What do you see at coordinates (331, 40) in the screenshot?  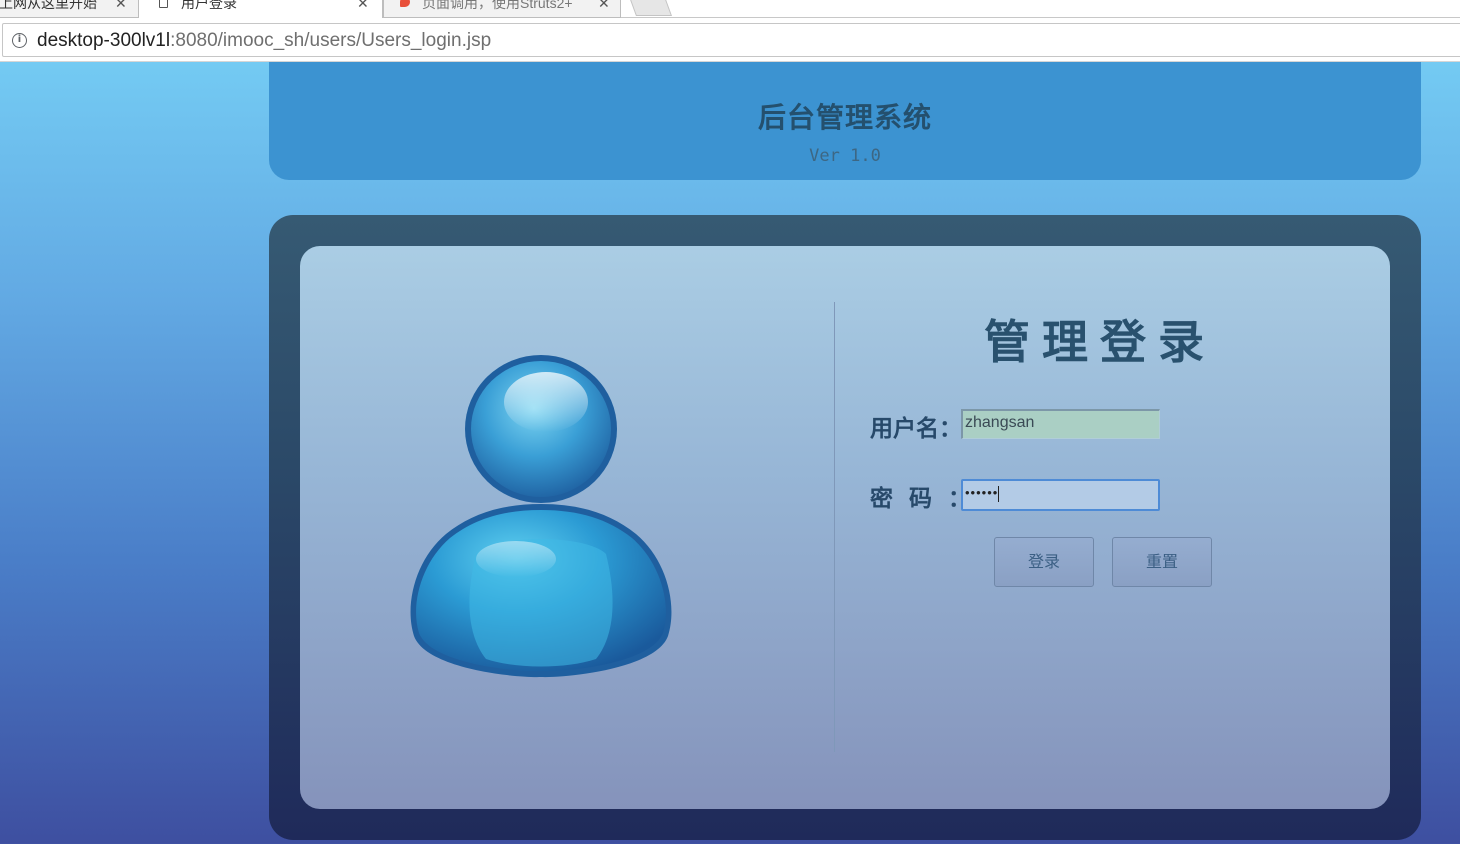 I see `url-path: :8080/imooc_sh/users/Users_login.jsp` at bounding box center [331, 40].